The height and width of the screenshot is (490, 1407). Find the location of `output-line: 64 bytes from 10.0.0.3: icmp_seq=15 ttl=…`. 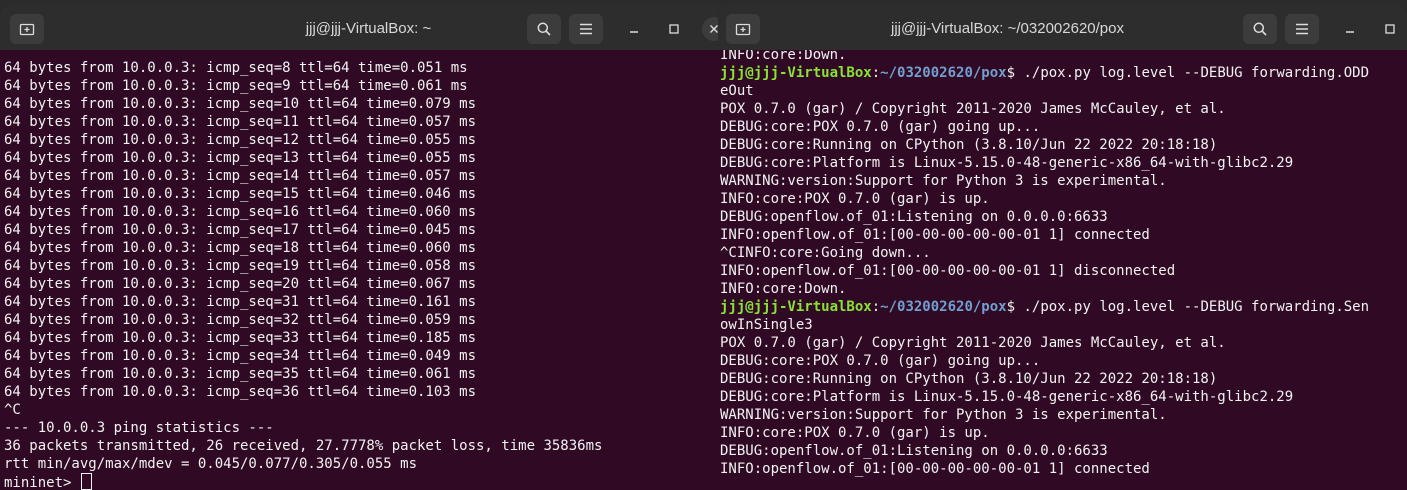

output-line: 64 bytes from 10.0.0.3: icmp_seq=15 ttl=… is located at coordinates (240, 194).